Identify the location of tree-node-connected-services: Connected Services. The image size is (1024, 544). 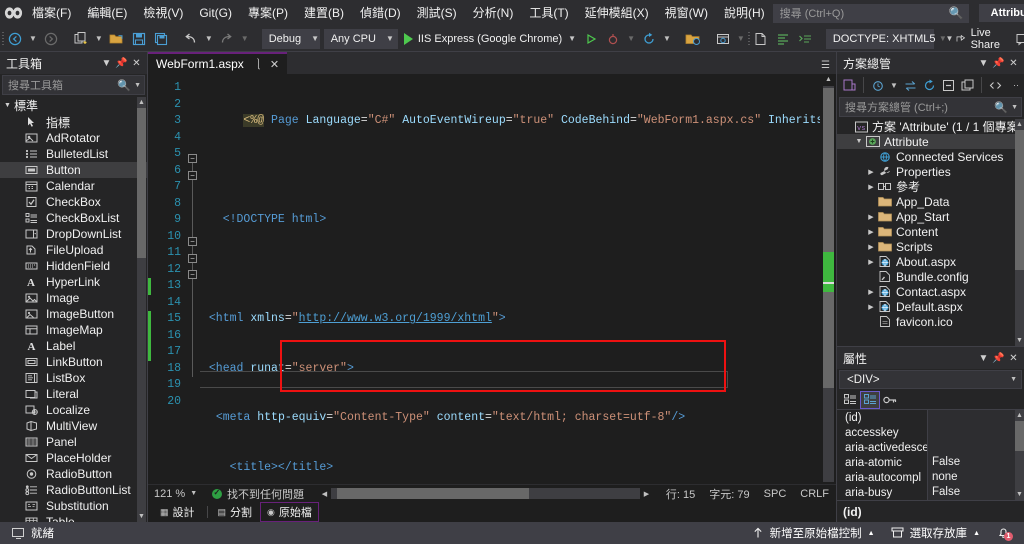
(930, 156).